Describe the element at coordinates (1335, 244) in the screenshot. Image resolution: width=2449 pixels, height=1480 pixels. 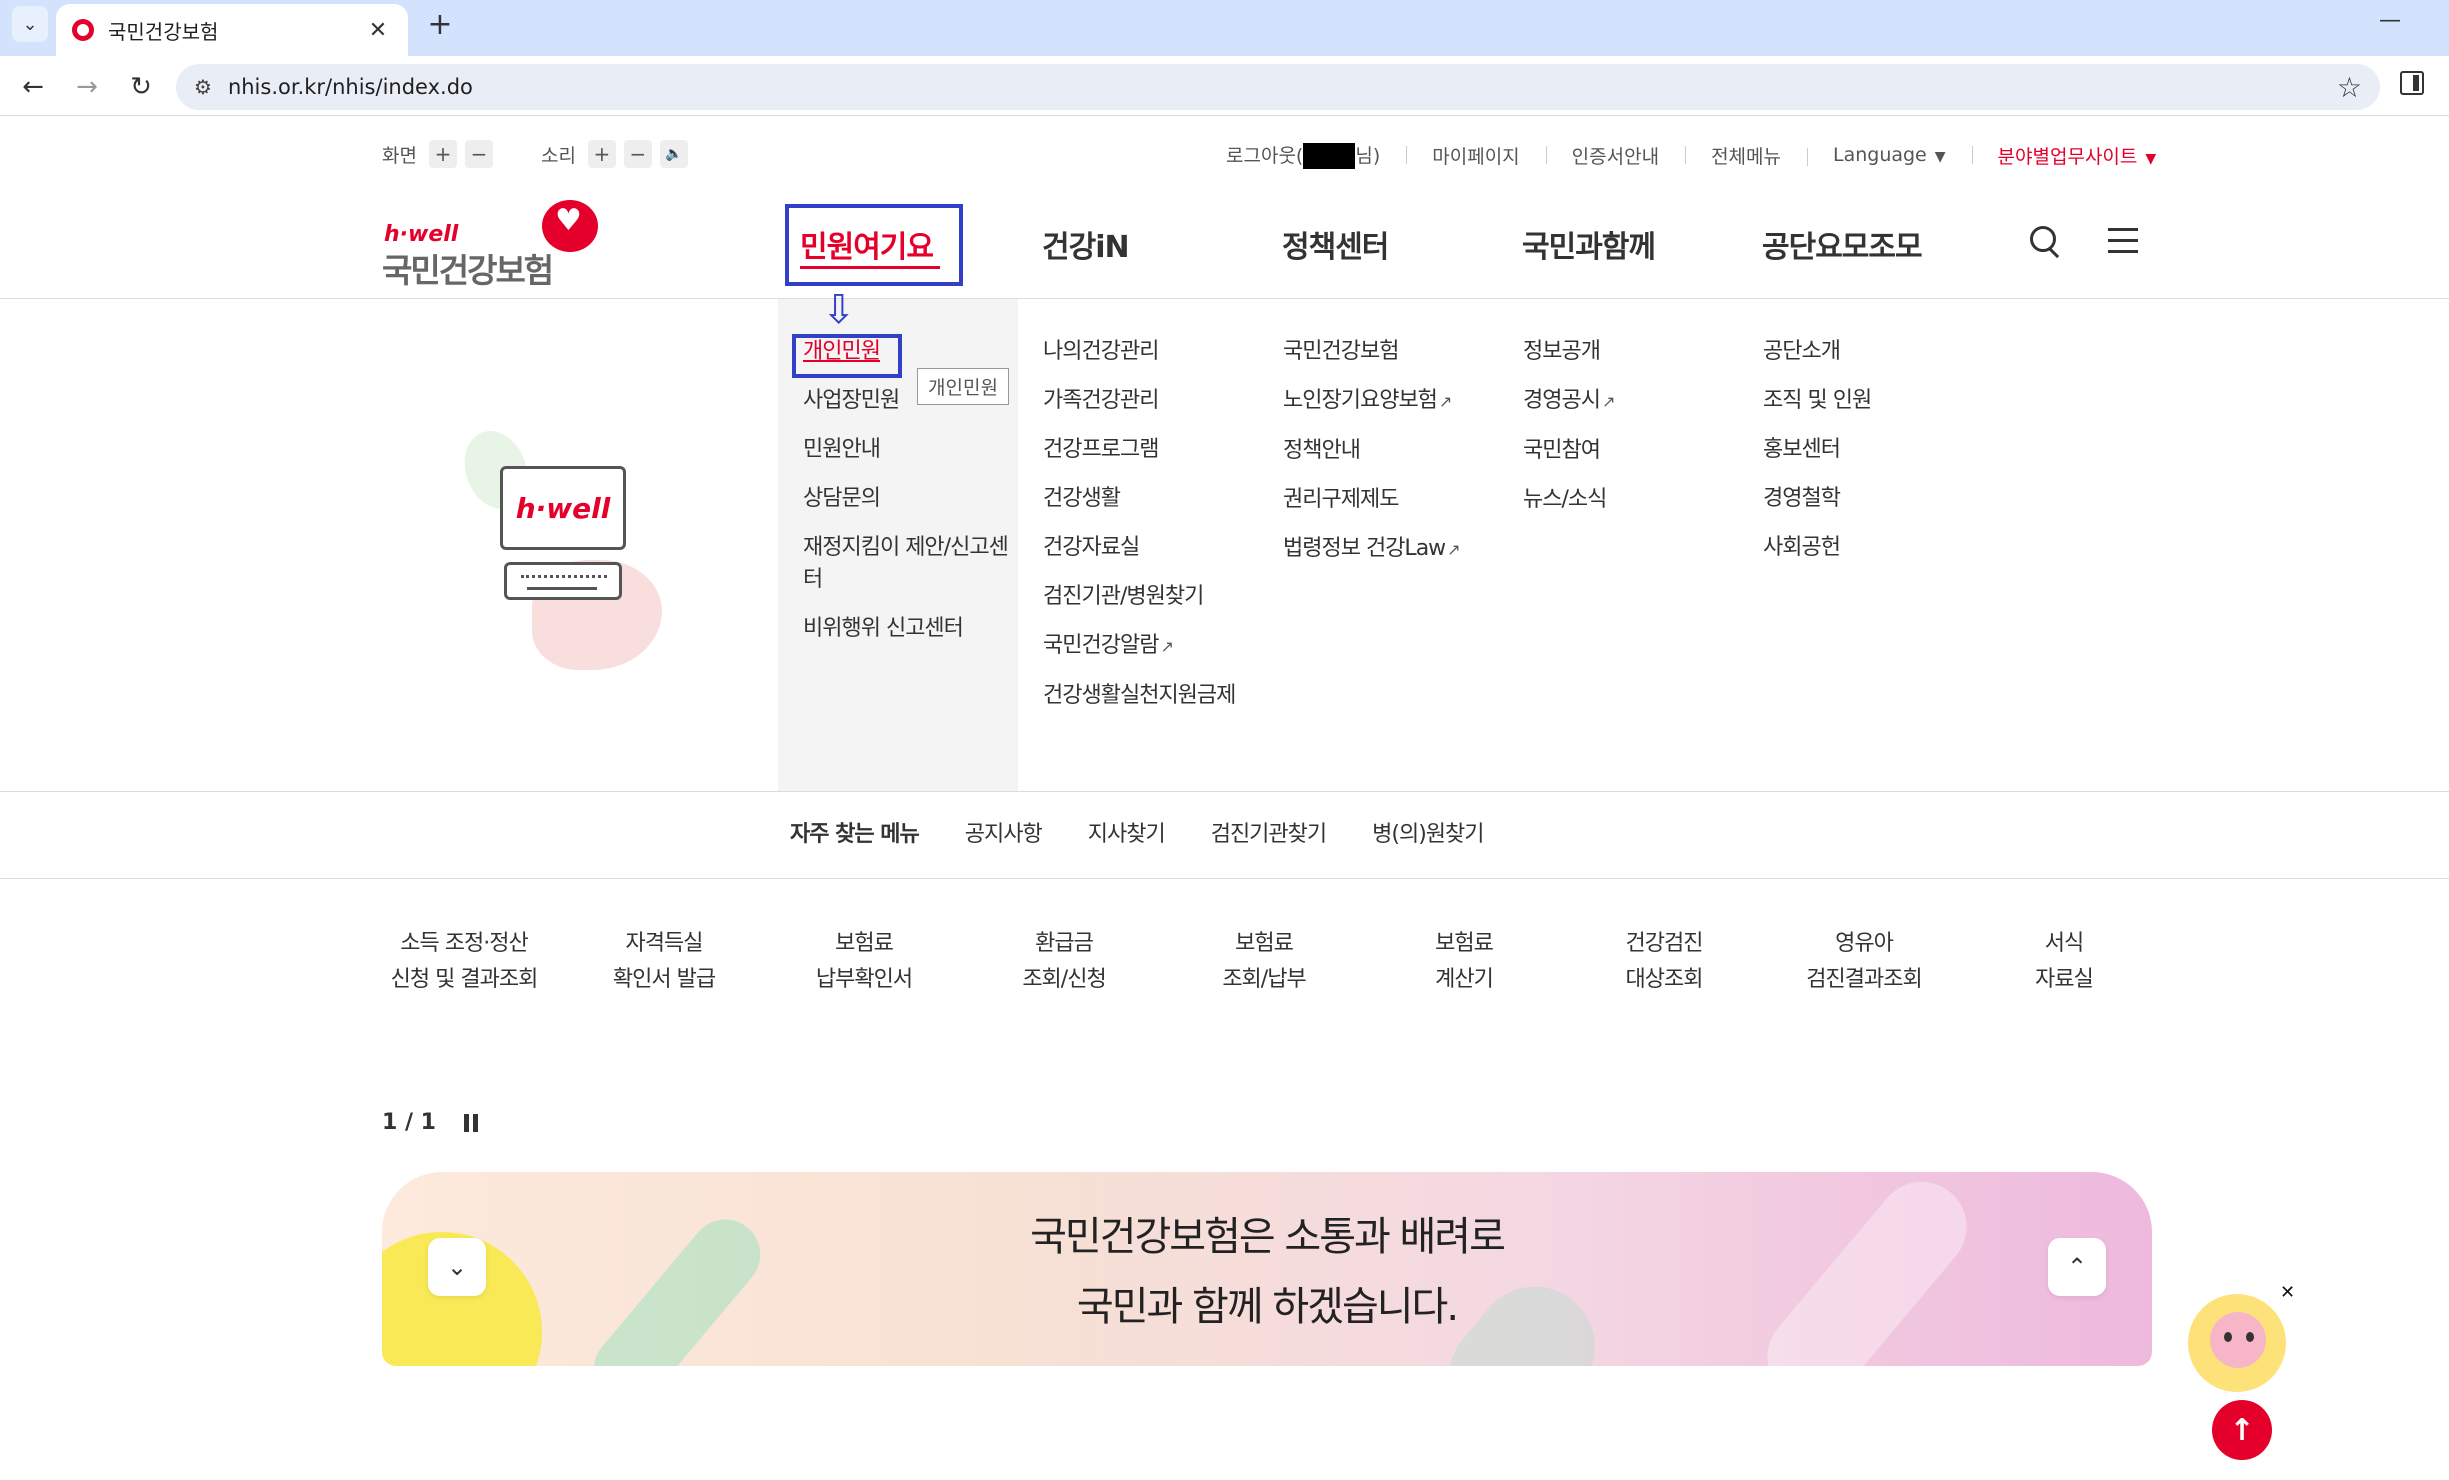
I see `gnb-policy-center: 정책센터` at that location.